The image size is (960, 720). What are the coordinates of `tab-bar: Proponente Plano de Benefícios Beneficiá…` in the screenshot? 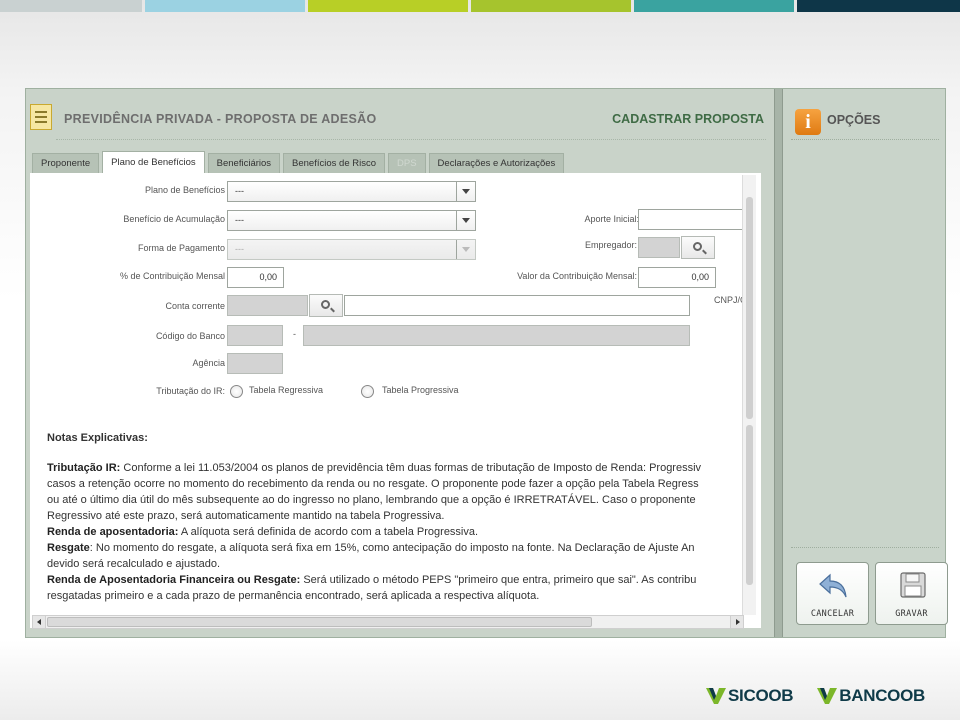 It's located at (299, 162).